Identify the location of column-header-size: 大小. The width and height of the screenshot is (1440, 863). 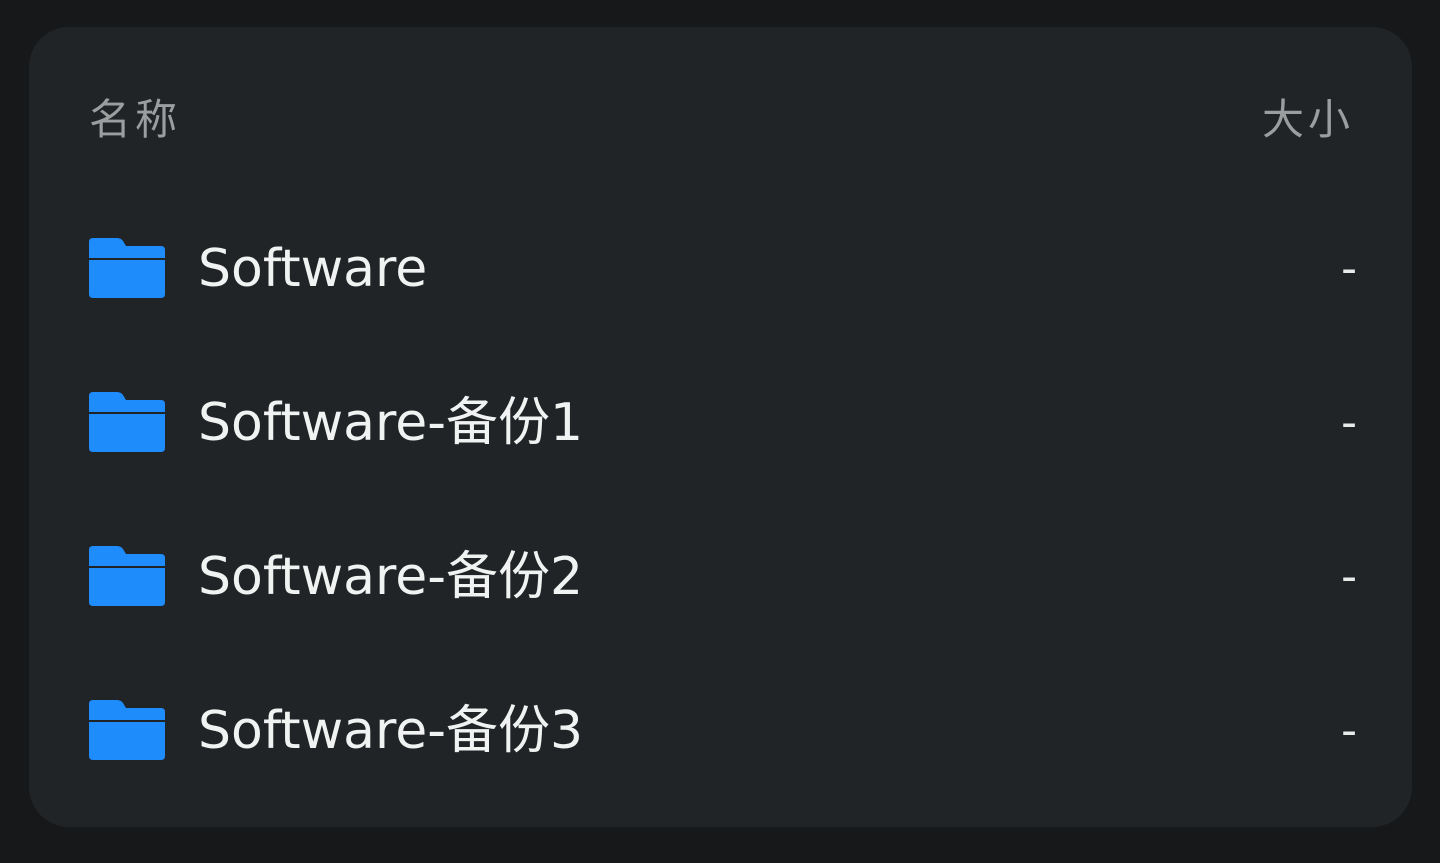
(1308, 120).